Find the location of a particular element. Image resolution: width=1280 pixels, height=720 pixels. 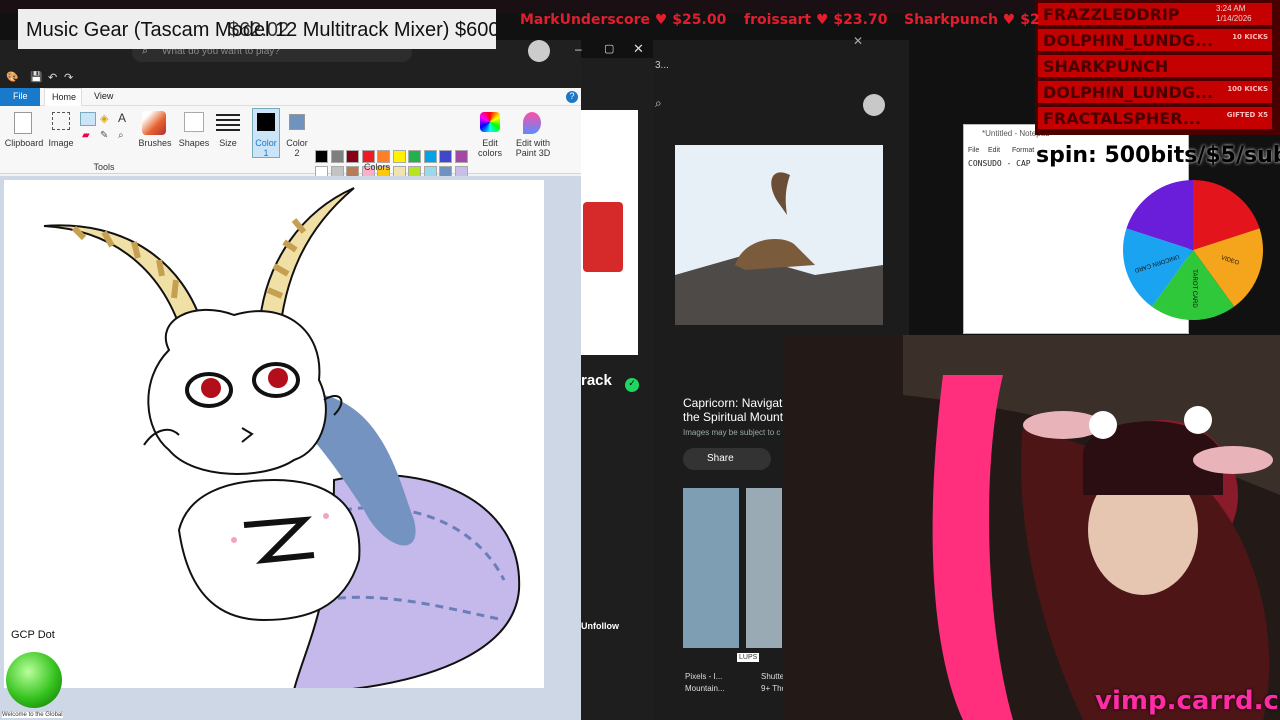

size-label: Size is located at coordinates (228, 143).